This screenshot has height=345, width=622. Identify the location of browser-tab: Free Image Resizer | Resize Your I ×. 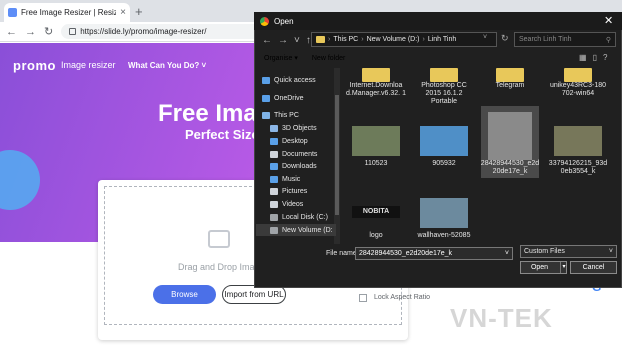
(67, 12).